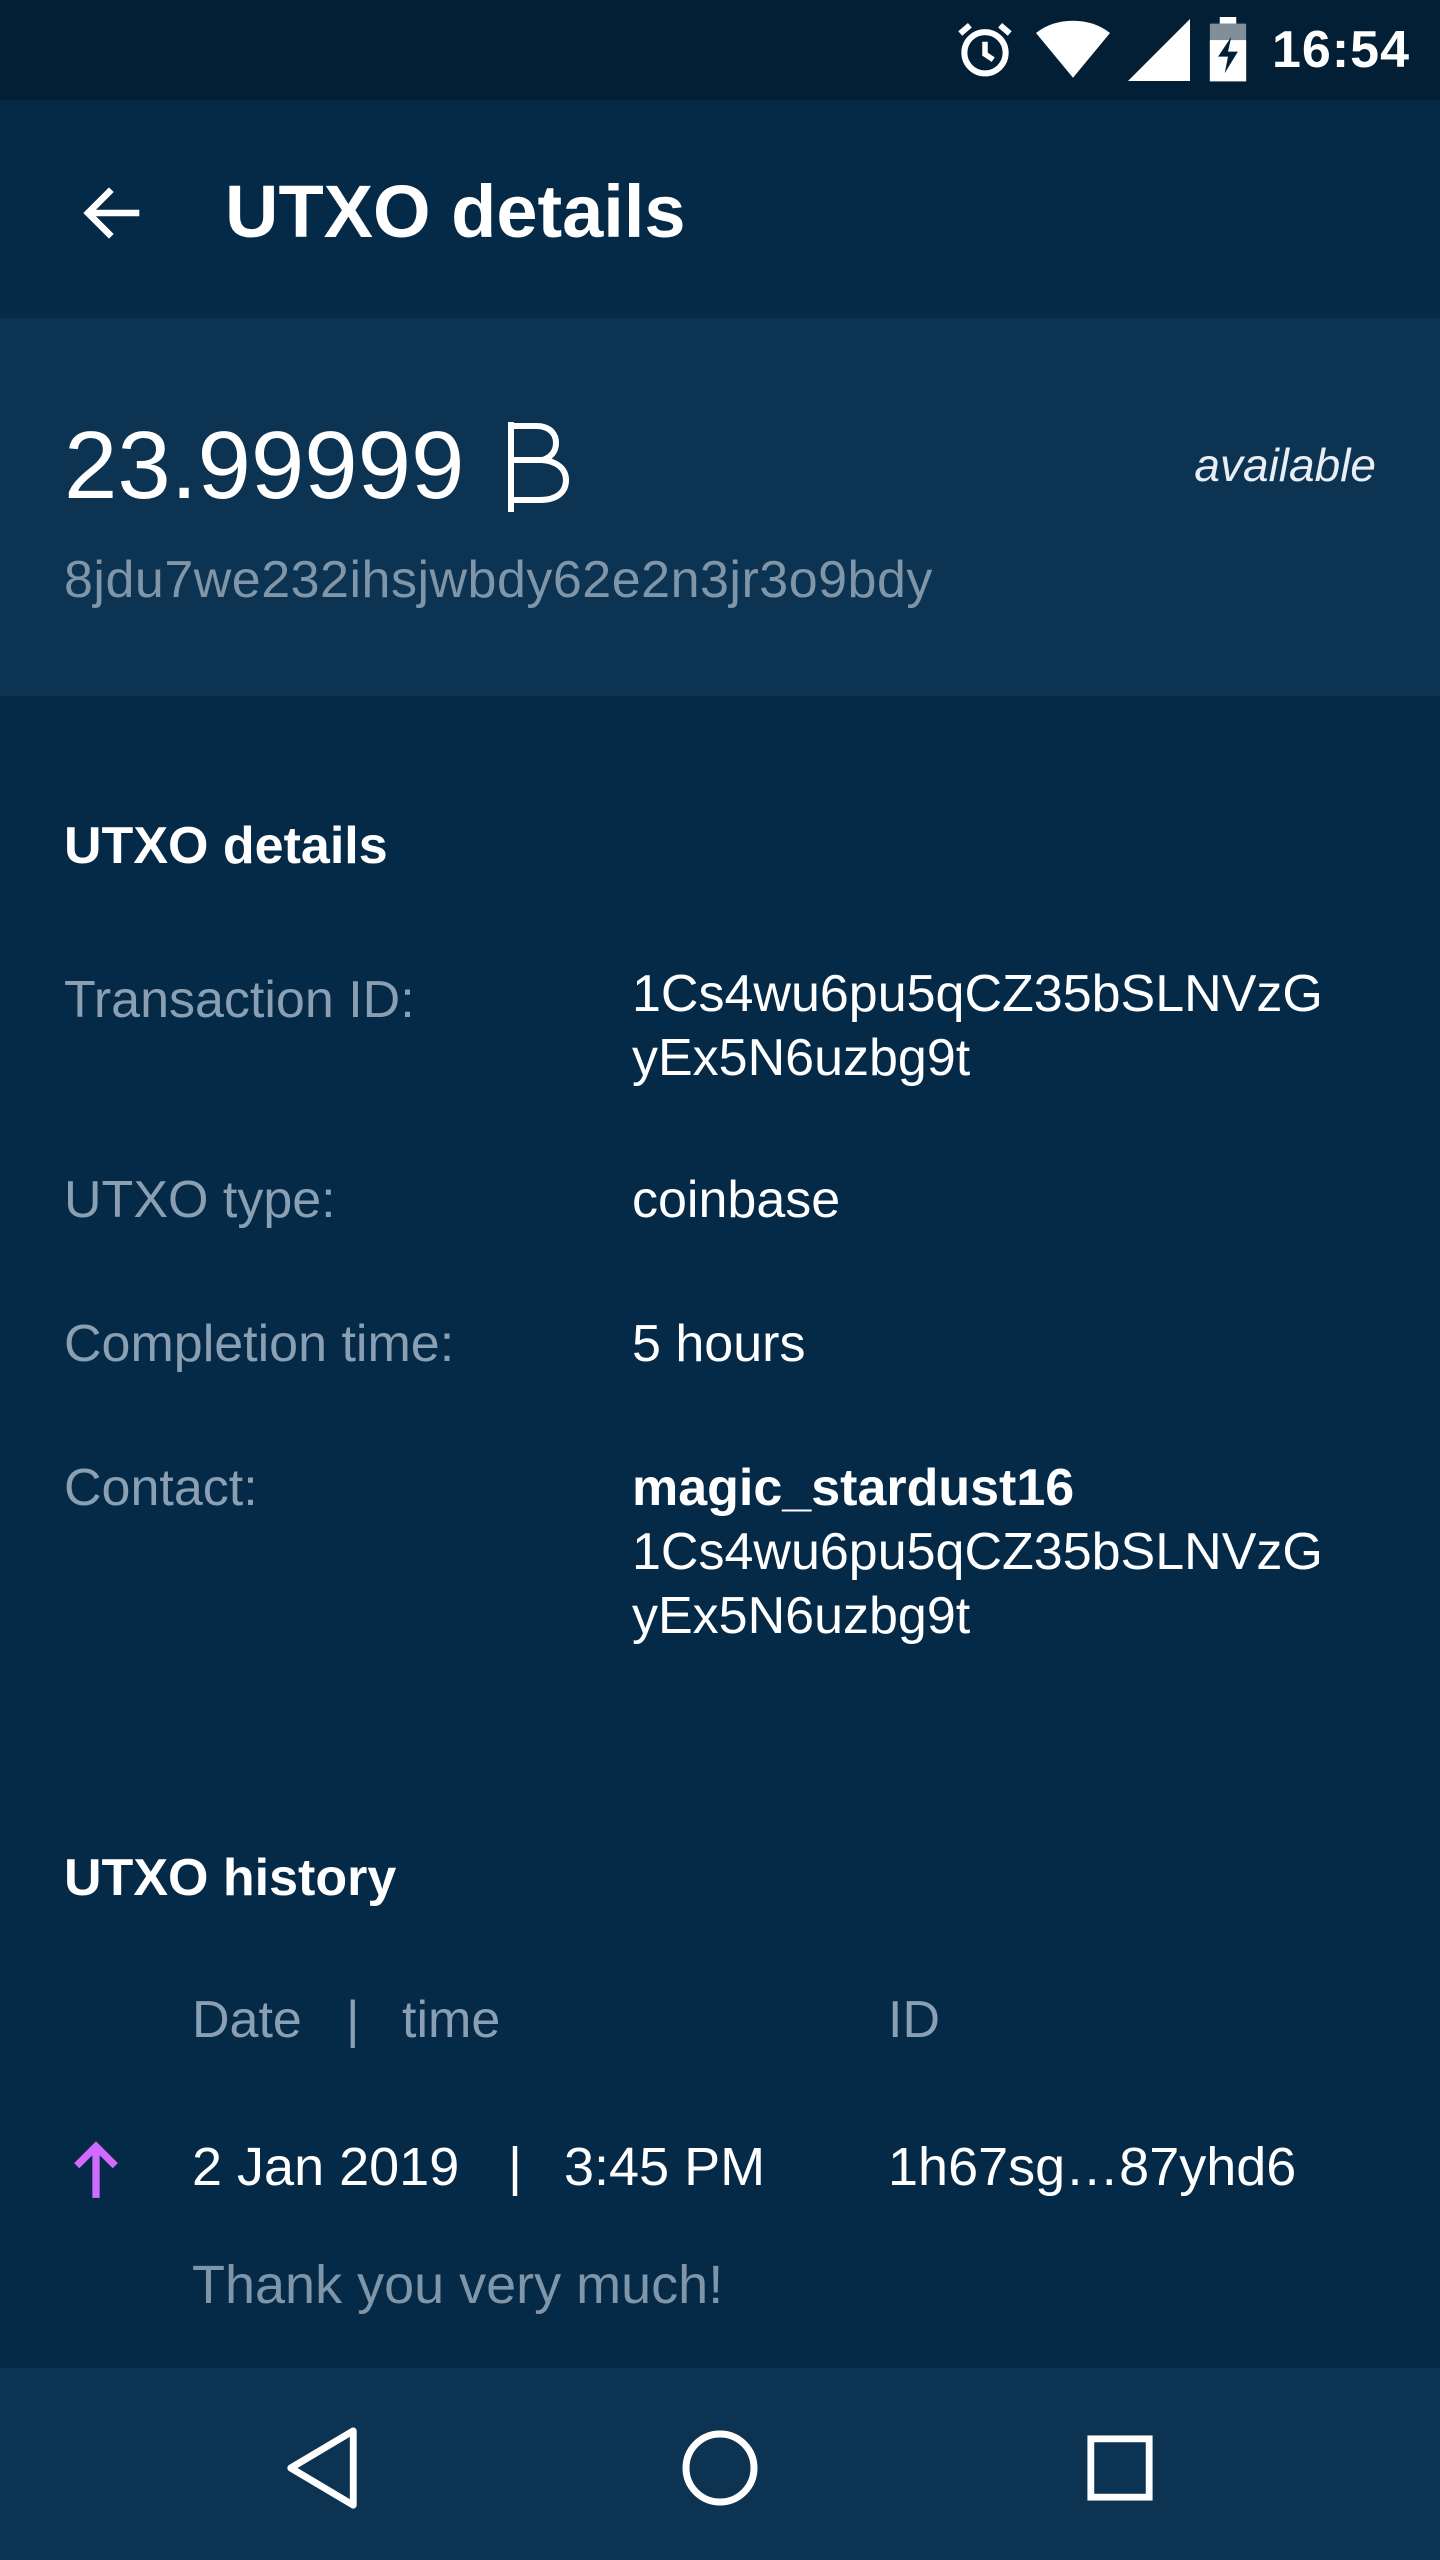 This screenshot has width=1440, height=2560. I want to click on completion-time-label: Completion time:, so click(259, 1344).